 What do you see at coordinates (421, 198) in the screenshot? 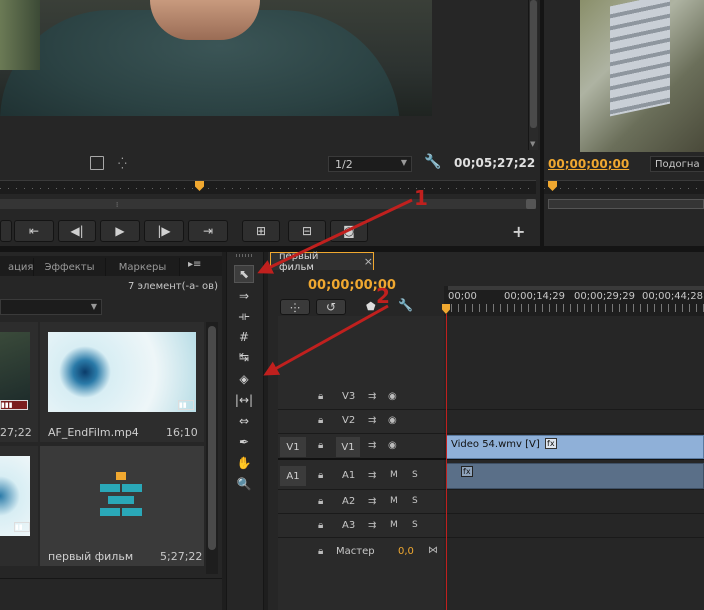
I see `annotation-label-1: 1` at bounding box center [421, 198].